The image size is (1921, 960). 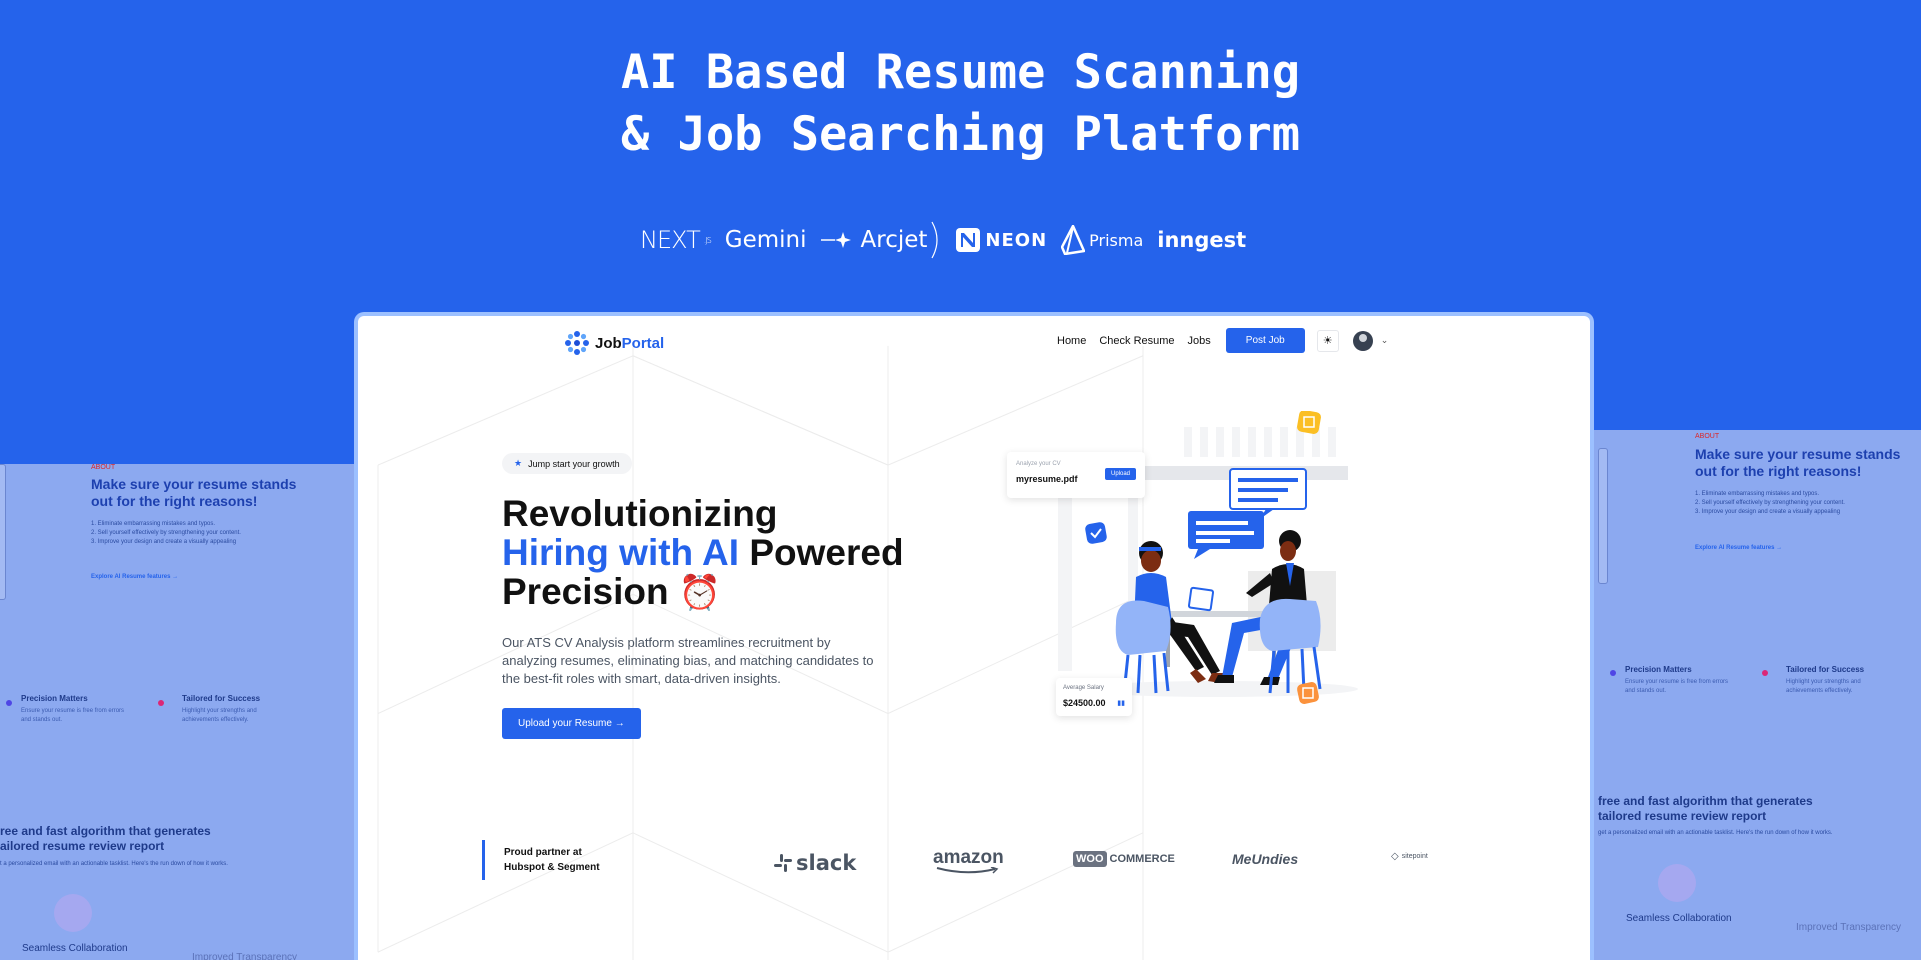 I want to click on bar-chart-icon: ▮▮, so click(x=1121, y=703).